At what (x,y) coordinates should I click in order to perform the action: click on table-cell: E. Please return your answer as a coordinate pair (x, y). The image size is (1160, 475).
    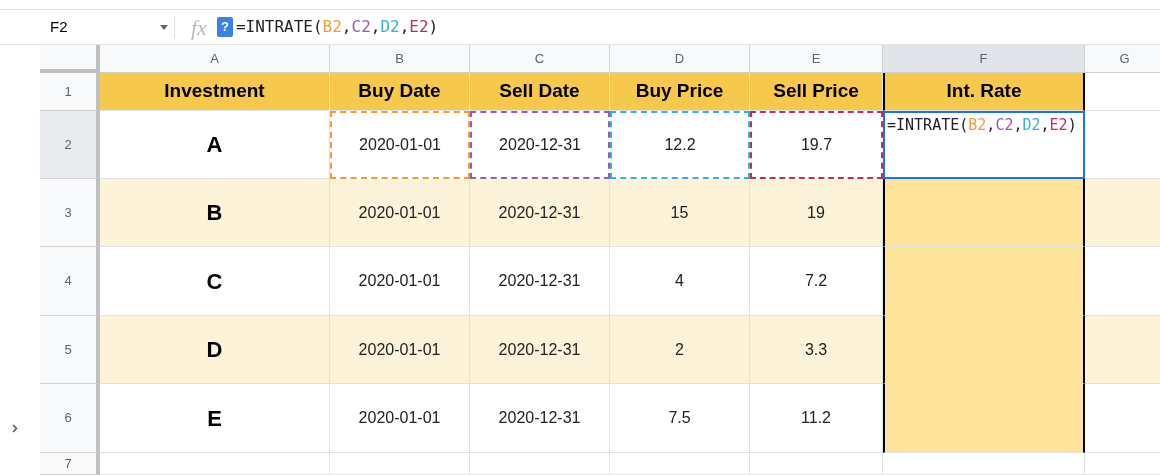
    Looking at the image, I should click on (215, 418).